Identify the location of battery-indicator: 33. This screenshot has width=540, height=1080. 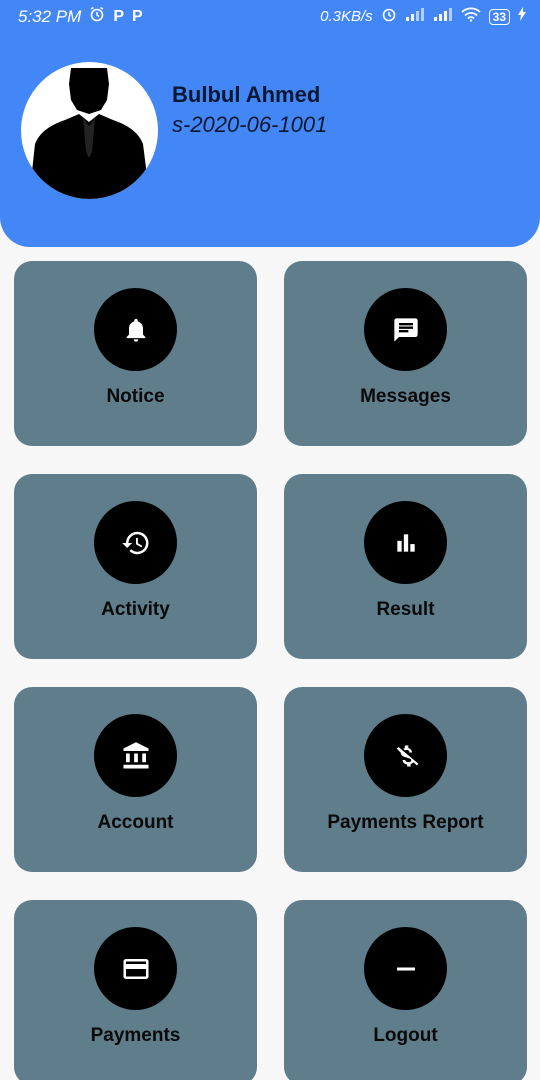
(499, 16).